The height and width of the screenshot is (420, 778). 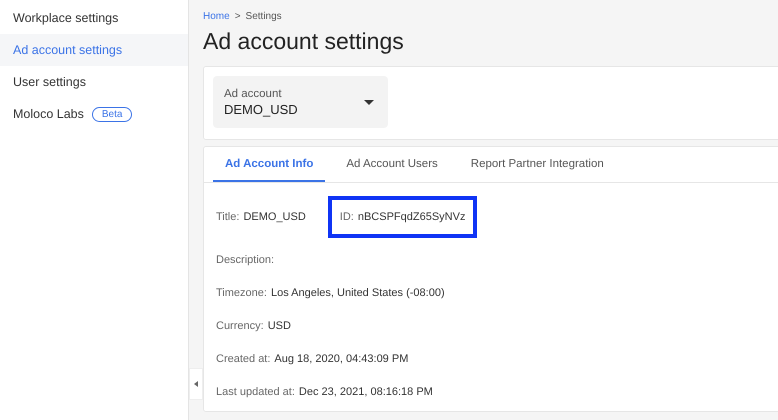 What do you see at coordinates (245, 260) in the screenshot?
I see `info-field: Description:` at bounding box center [245, 260].